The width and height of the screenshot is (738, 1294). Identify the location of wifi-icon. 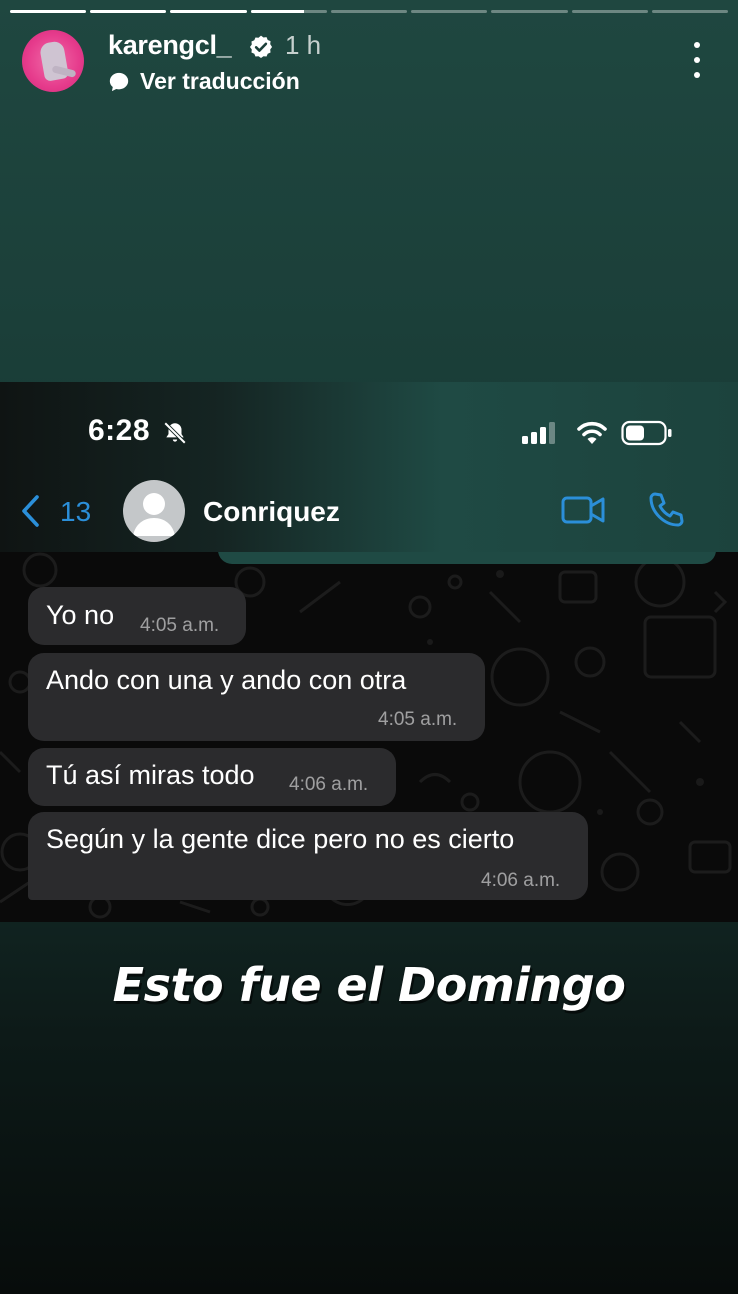
(592, 432).